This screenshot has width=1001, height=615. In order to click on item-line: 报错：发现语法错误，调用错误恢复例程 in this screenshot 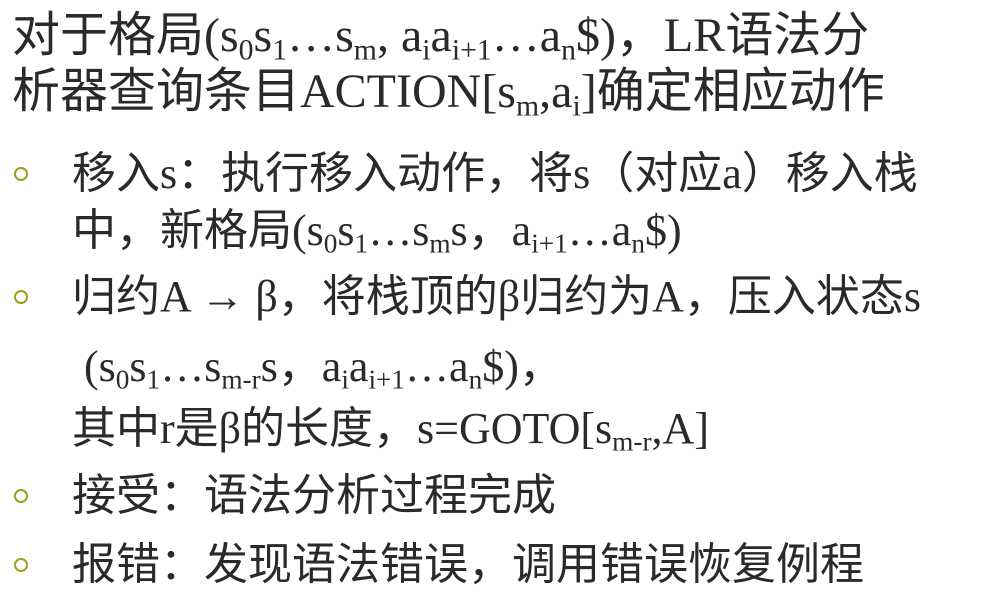, I will do `click(468, 564)`.